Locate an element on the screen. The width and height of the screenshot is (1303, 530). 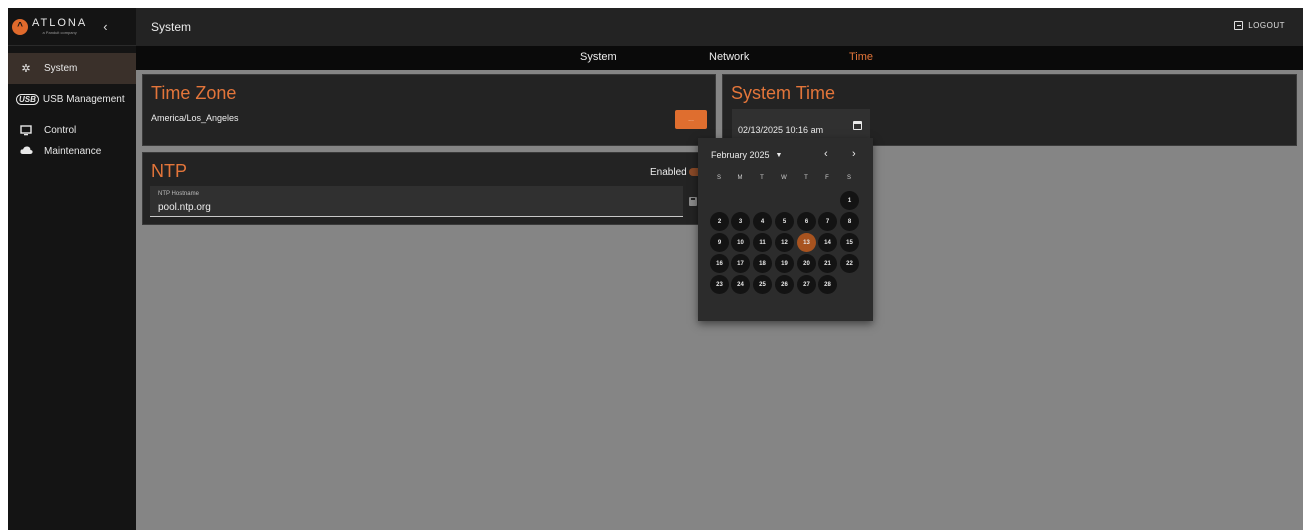
page-title: System is located at coordinates (171, 27).